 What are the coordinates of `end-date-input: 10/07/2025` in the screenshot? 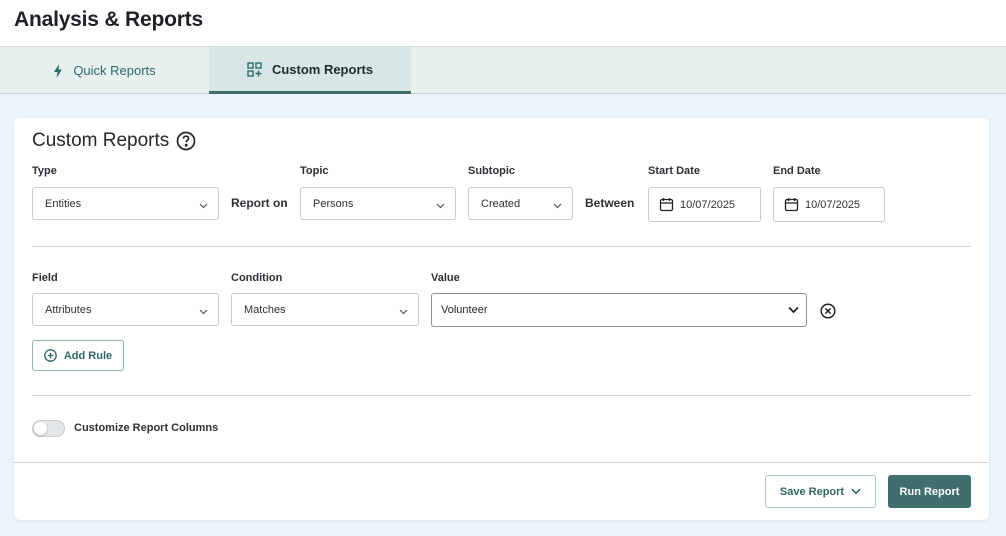 It's located at (829, 204).